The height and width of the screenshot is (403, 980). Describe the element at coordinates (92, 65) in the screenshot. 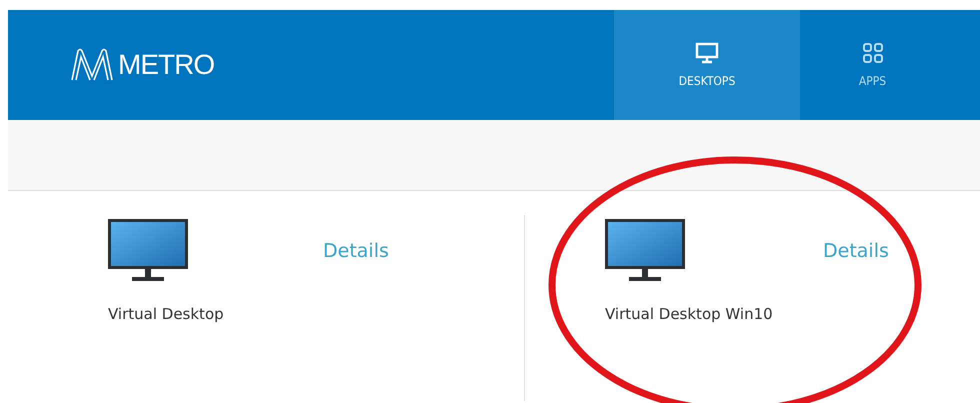

I see `logo-icon` at that location.